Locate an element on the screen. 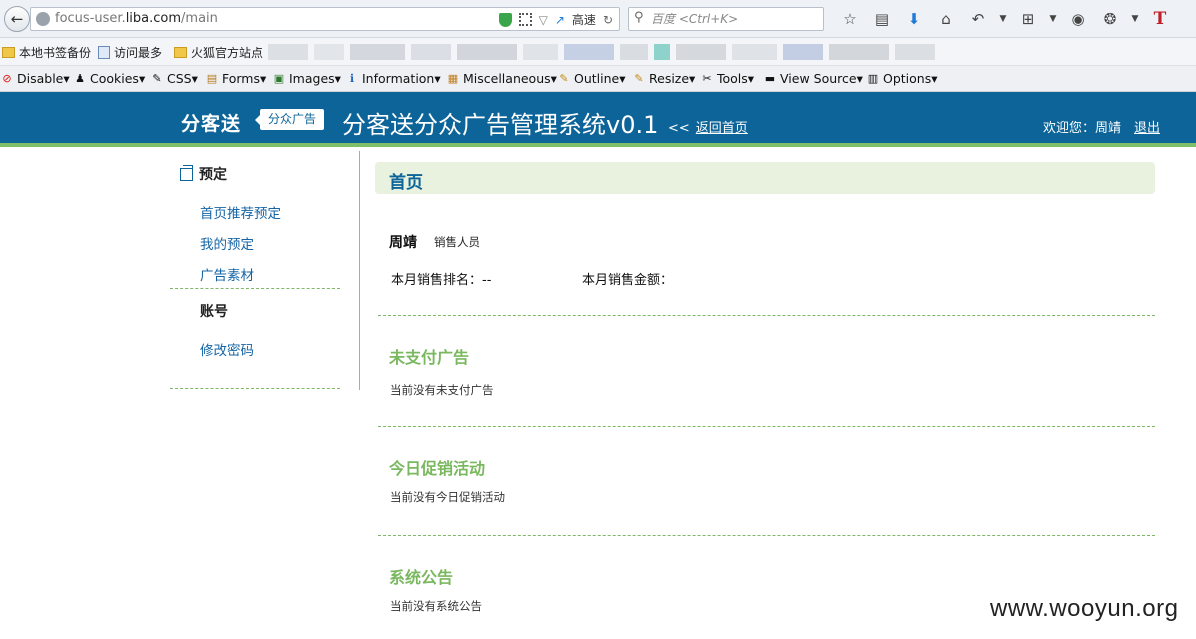 This screenshot has height=639, width=1196. undo-icon: ↶ is located at coordinates (978, 19).